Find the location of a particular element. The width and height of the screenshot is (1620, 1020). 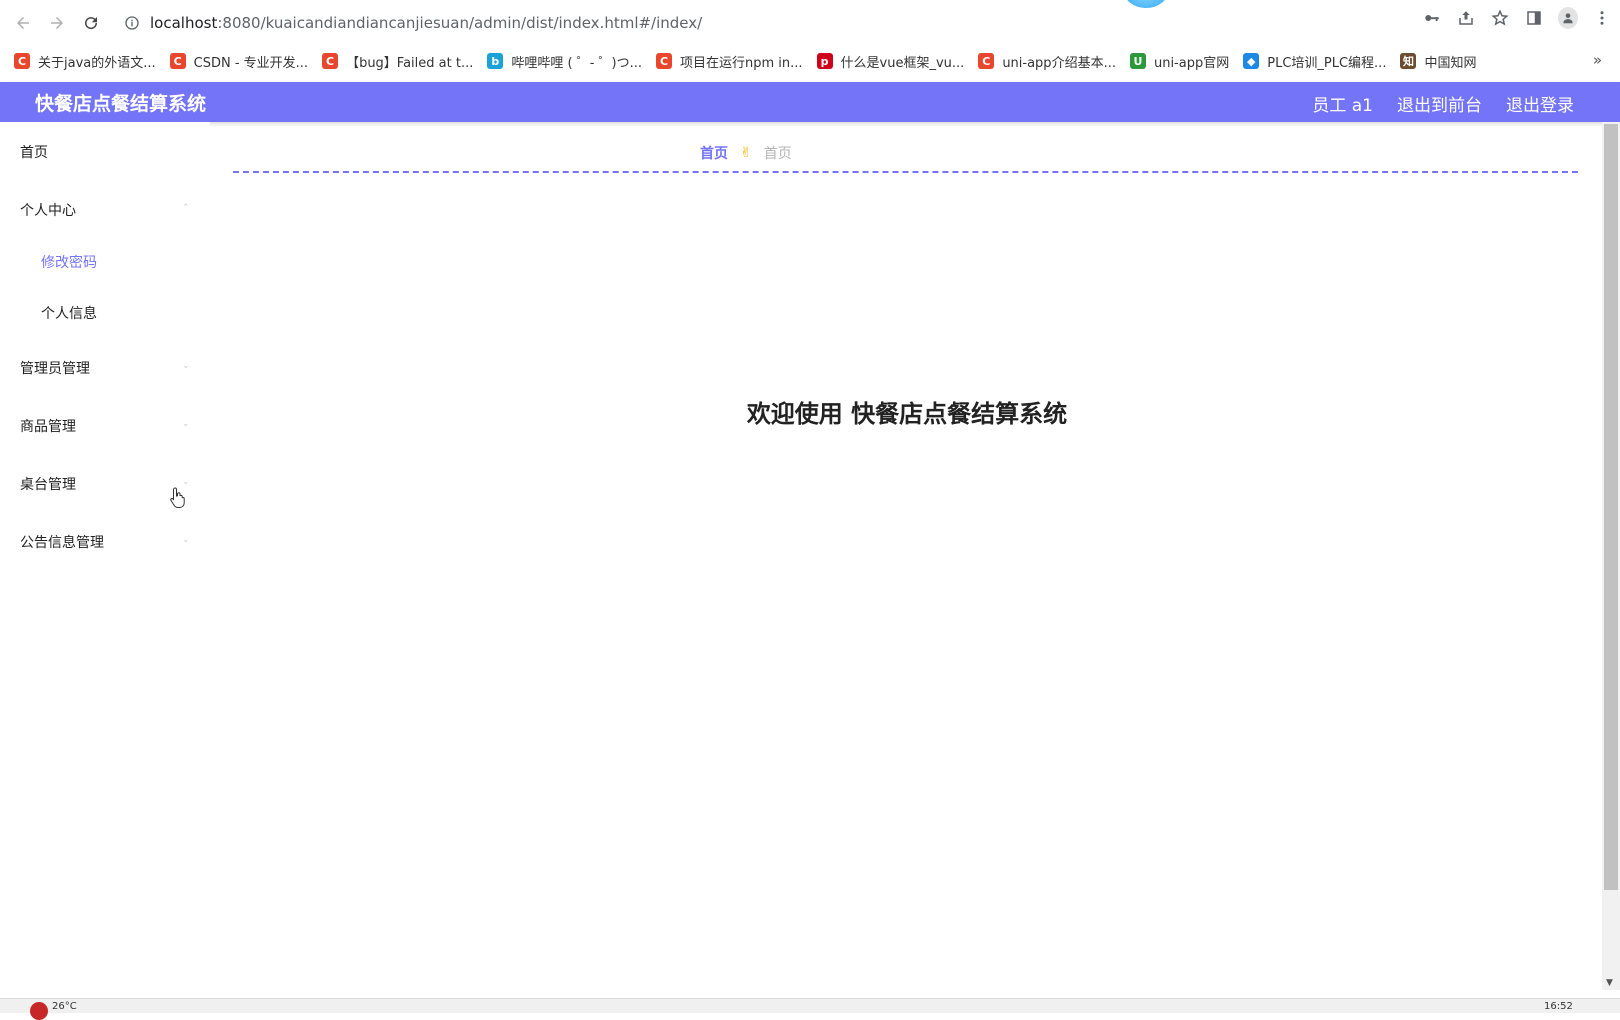

breadcrumb-home: 首页 is located at coordinates (714, 153).